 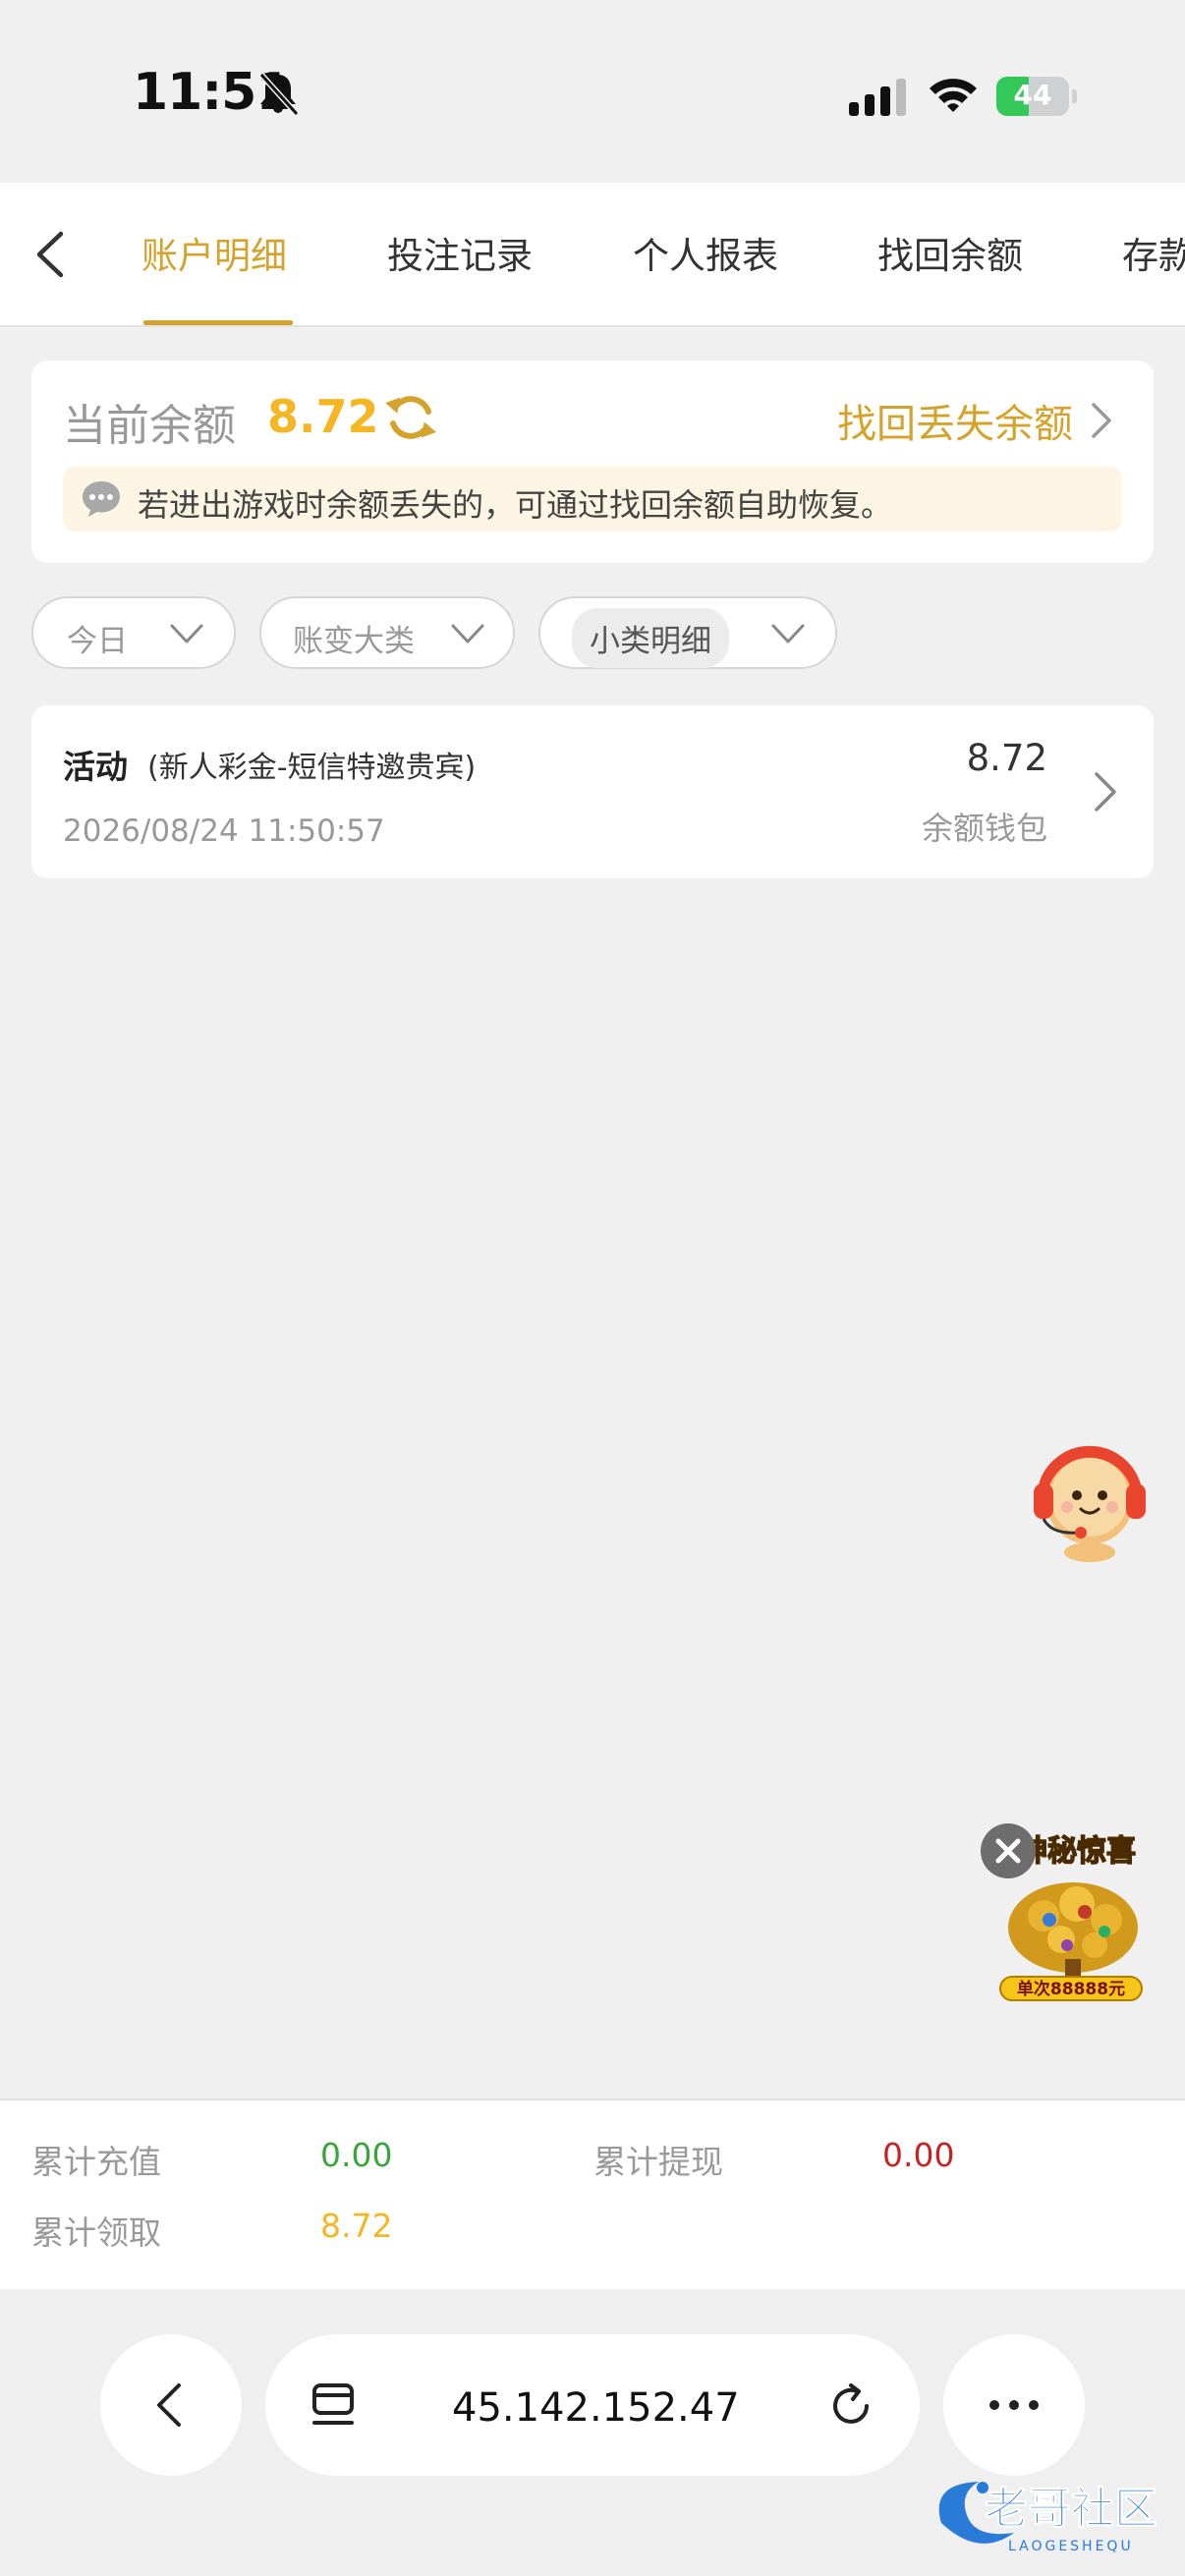 I want to click on filter-subcategory-label: 小类明细, so click(x=651, y=638).